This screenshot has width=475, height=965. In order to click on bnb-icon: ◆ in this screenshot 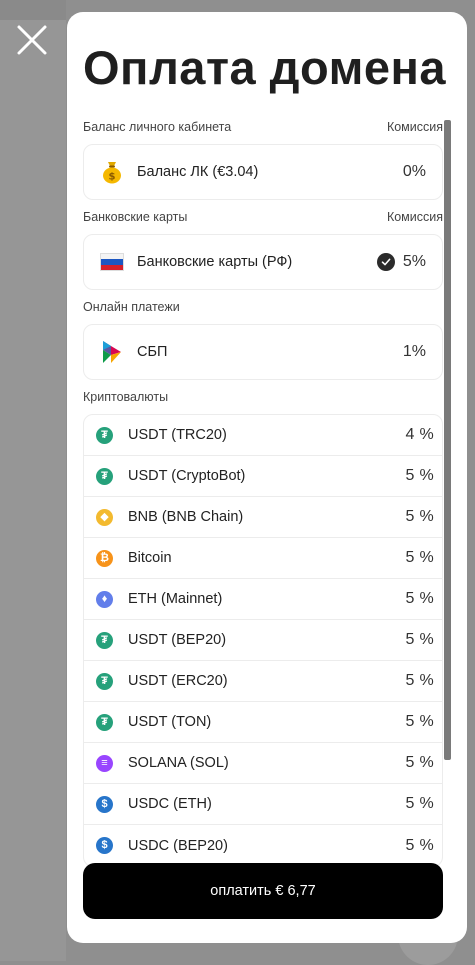, I will do `click(104, 517)`.